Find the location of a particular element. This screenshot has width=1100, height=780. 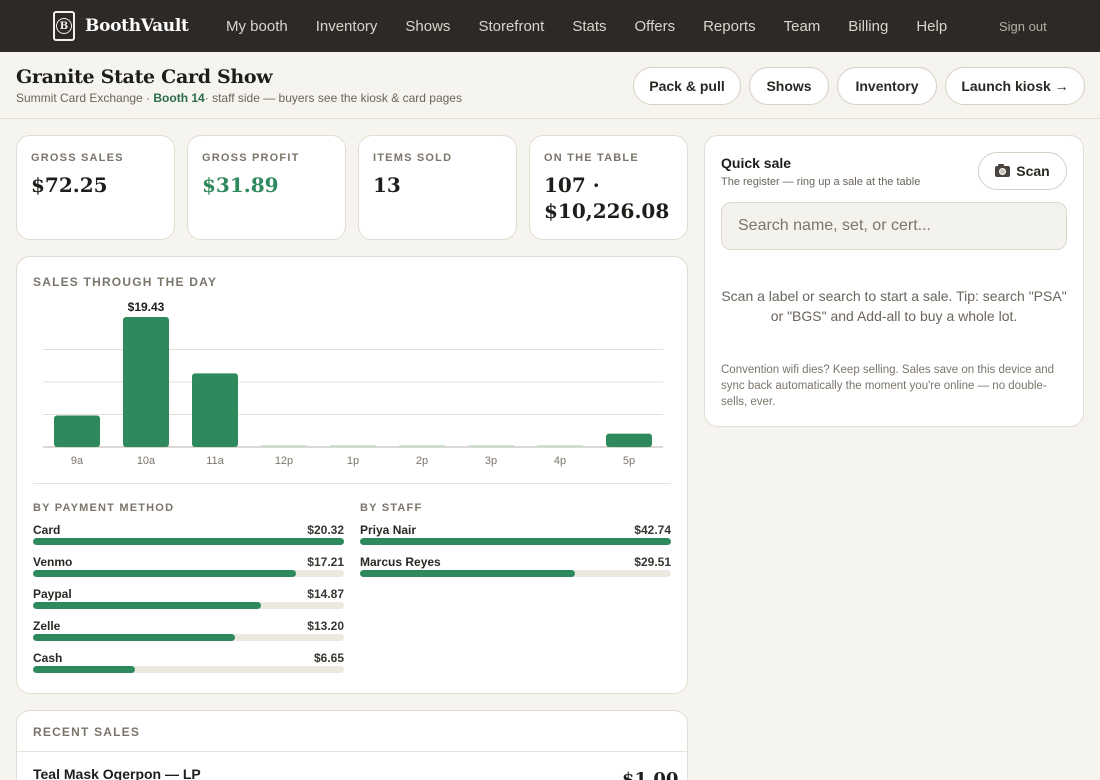

scan-button: Scan is located at coordinates (1022, 171).